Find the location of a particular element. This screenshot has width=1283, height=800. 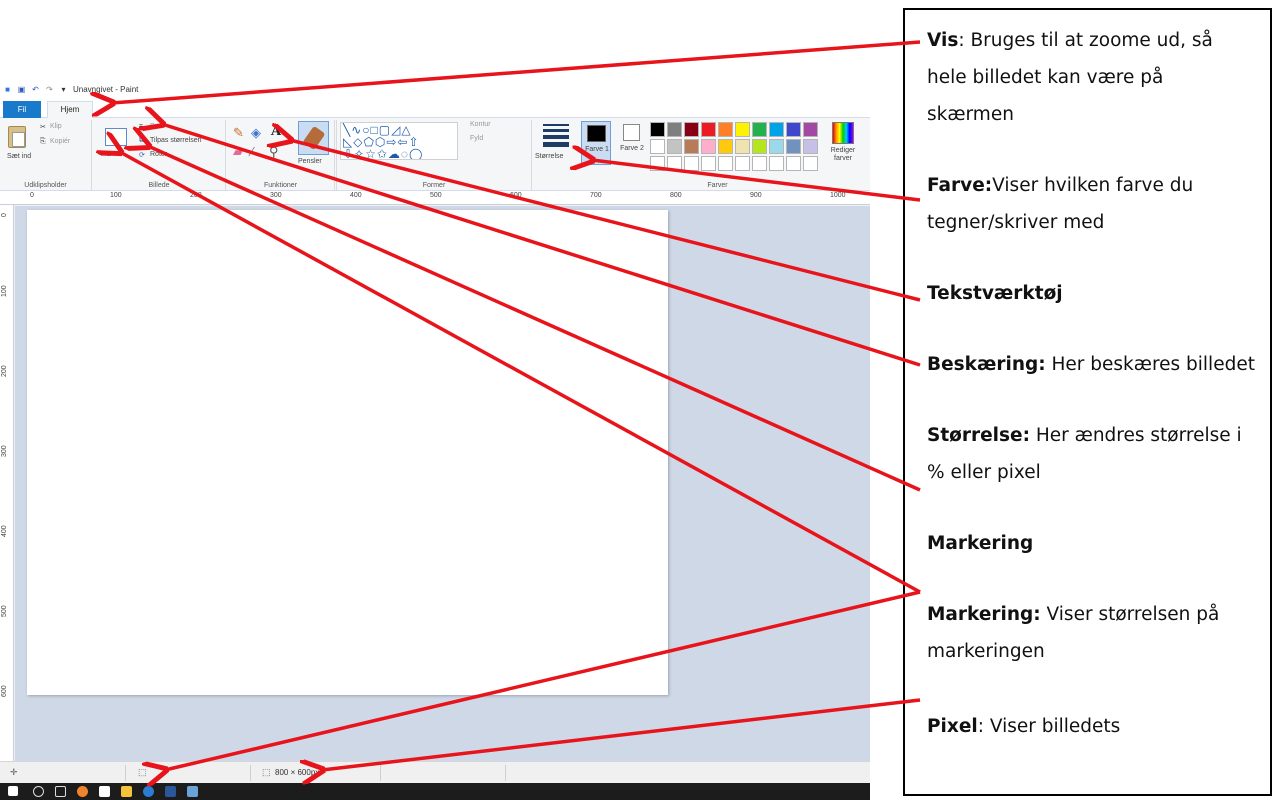

size-icon is located at coordinates (556, 137).